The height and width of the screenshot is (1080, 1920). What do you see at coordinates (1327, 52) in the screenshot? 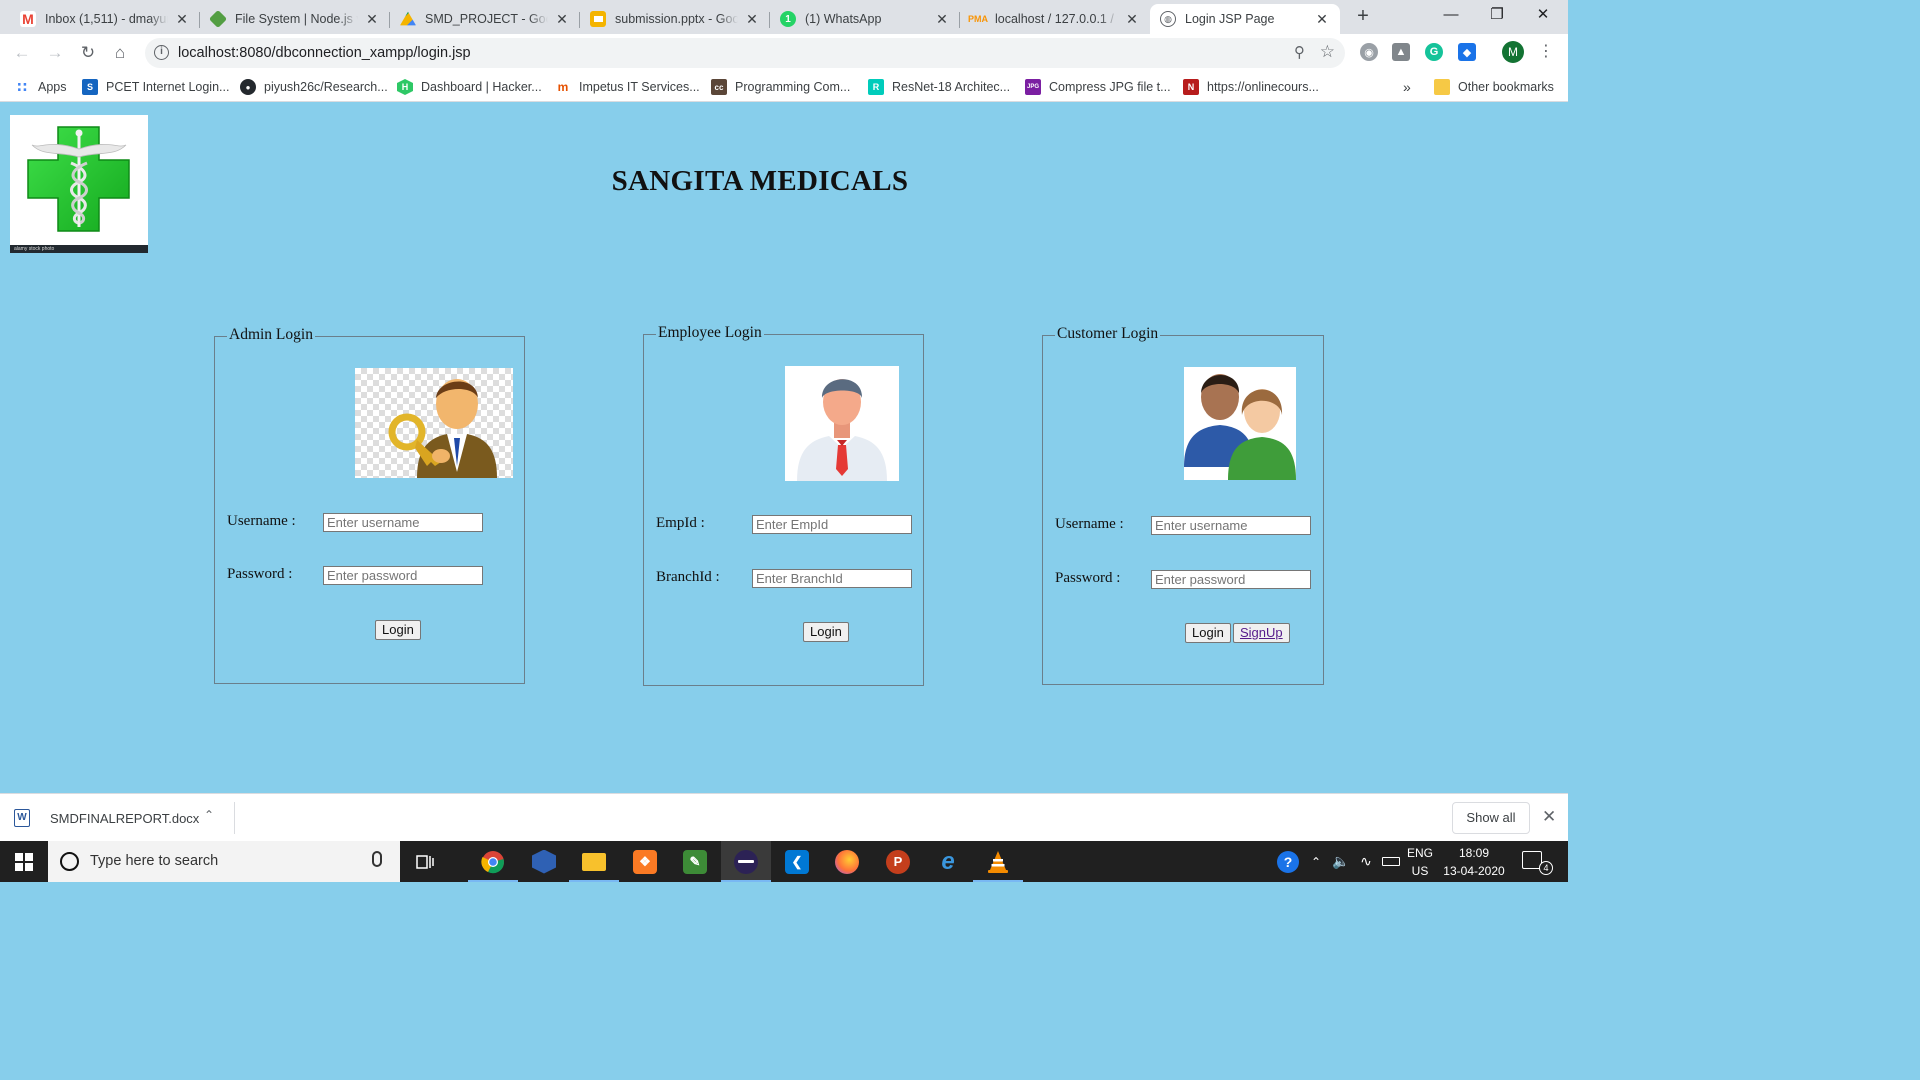
I see `bookmark-star-icon: ☆` at bounding box center [1327, 52].